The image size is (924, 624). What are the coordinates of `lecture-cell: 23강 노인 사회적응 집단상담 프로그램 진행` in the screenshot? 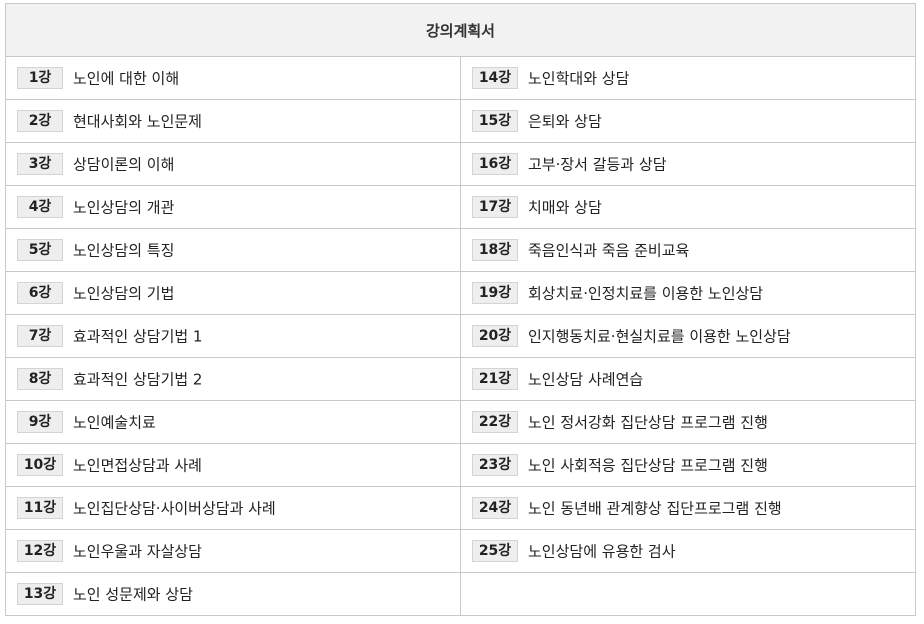 It's located at (688, 465).